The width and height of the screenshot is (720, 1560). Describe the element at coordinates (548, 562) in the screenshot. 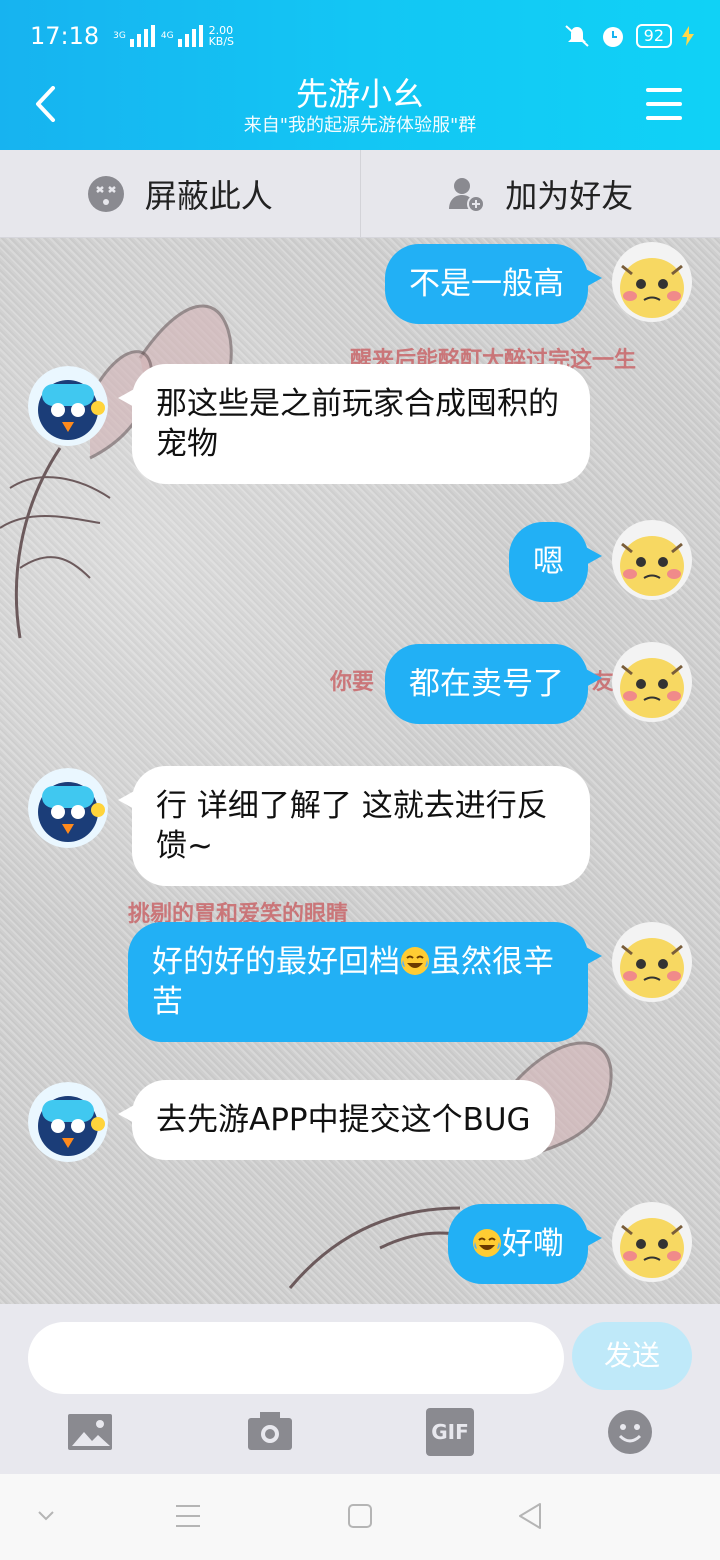

I see `message-text: 嗯` at that location.